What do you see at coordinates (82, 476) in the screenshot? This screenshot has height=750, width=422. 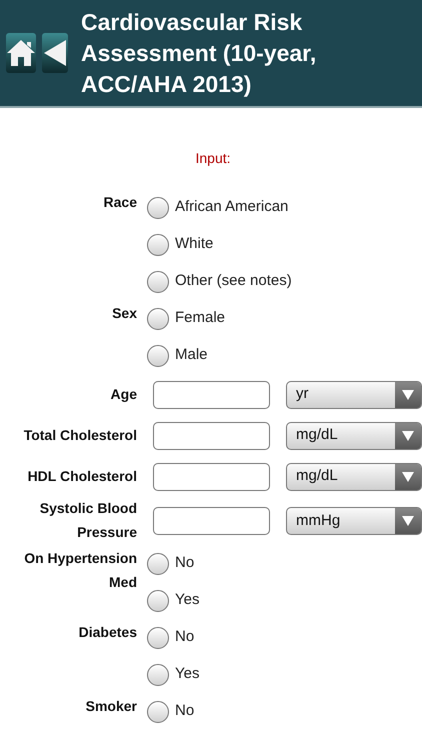 I see `field-label: HDL Cholesterol` at bounding box center [82, 476].